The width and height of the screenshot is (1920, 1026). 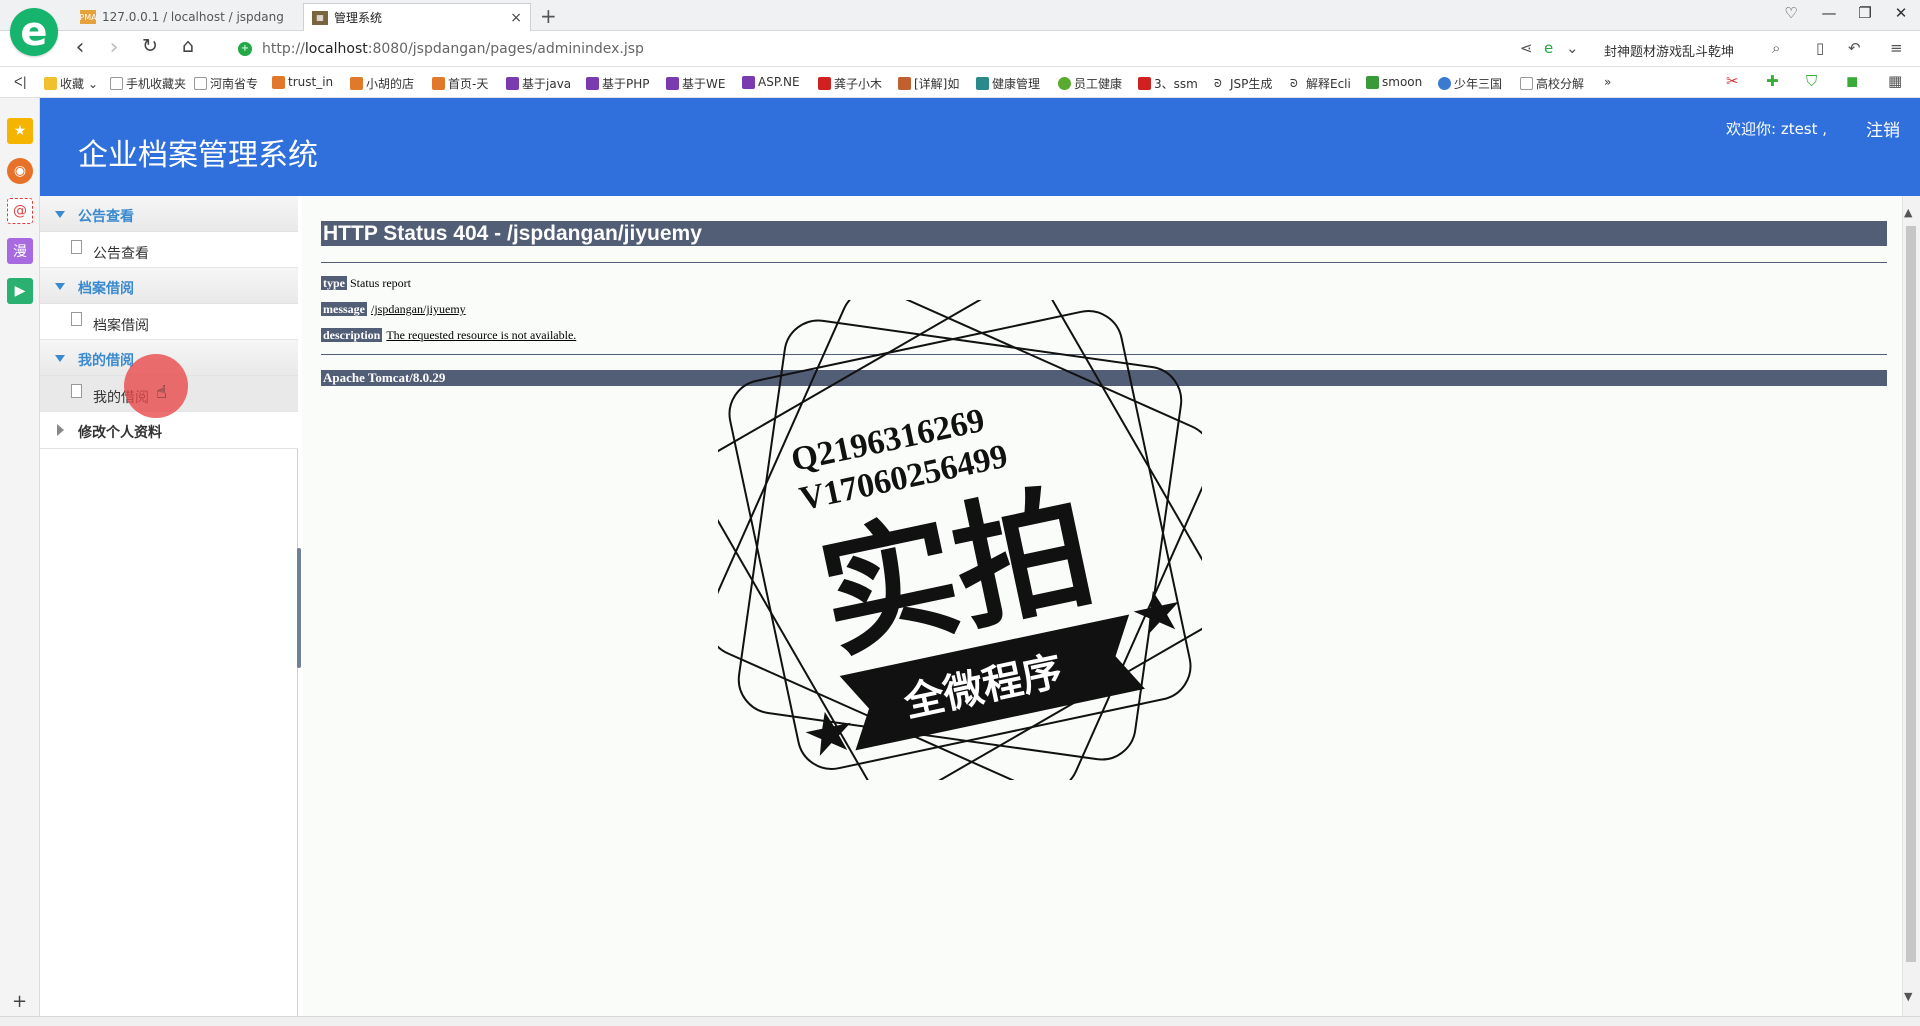 What do you see at coordinates (356, 83) in the screenshot?
I see `taobao-icon` at bounding box center [356, 83].